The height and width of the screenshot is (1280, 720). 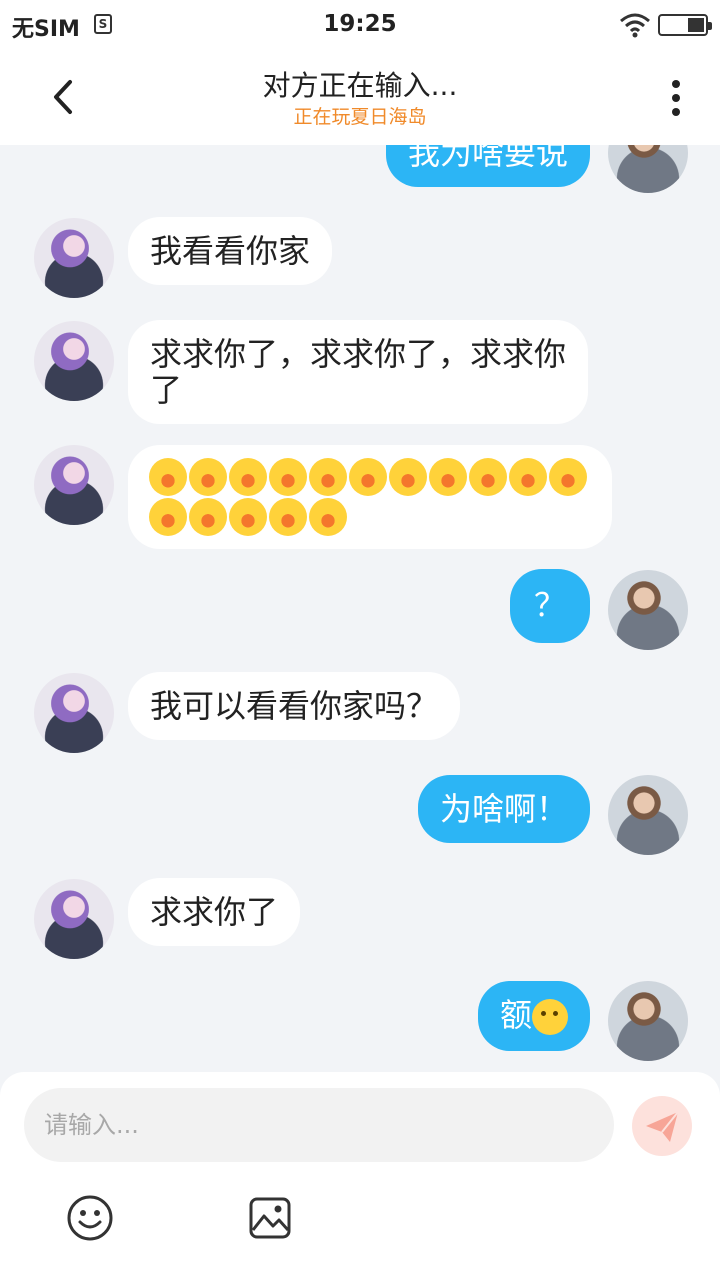 I want to click on send-button, so click(x=662, y=1126).